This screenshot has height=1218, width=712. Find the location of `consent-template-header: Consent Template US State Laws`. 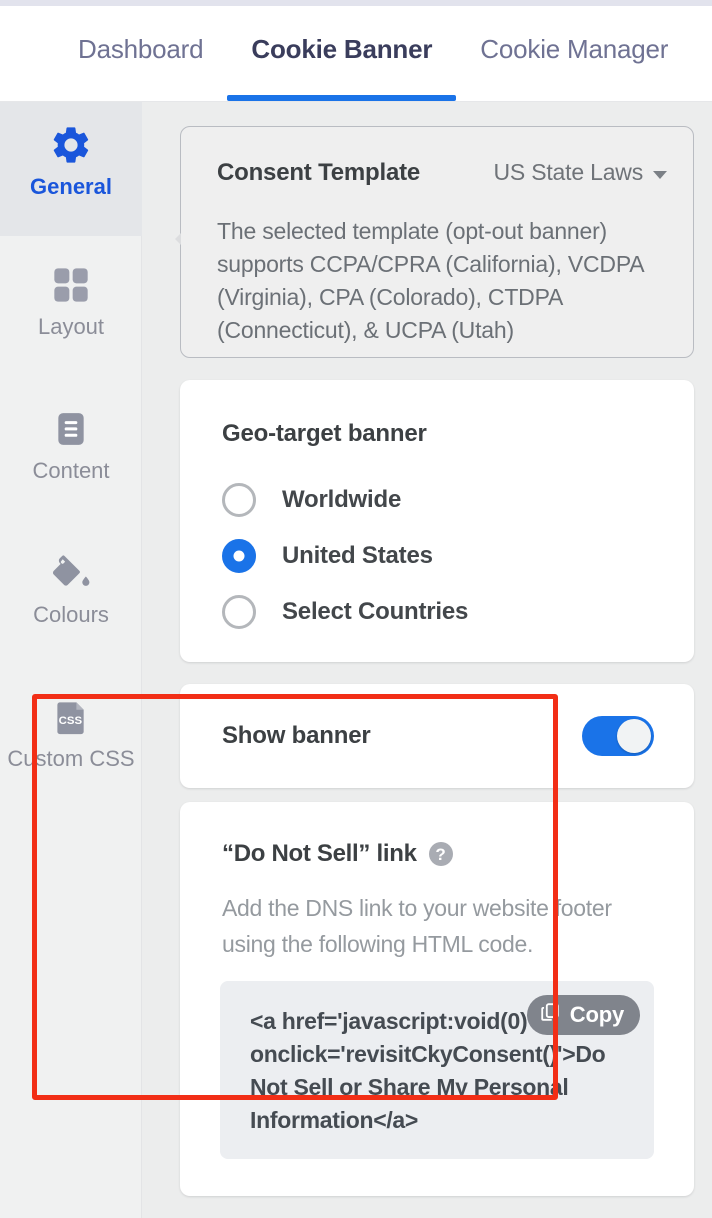

consent-template-header: Consent Template US State Laws is located at coordinates (442, 173).